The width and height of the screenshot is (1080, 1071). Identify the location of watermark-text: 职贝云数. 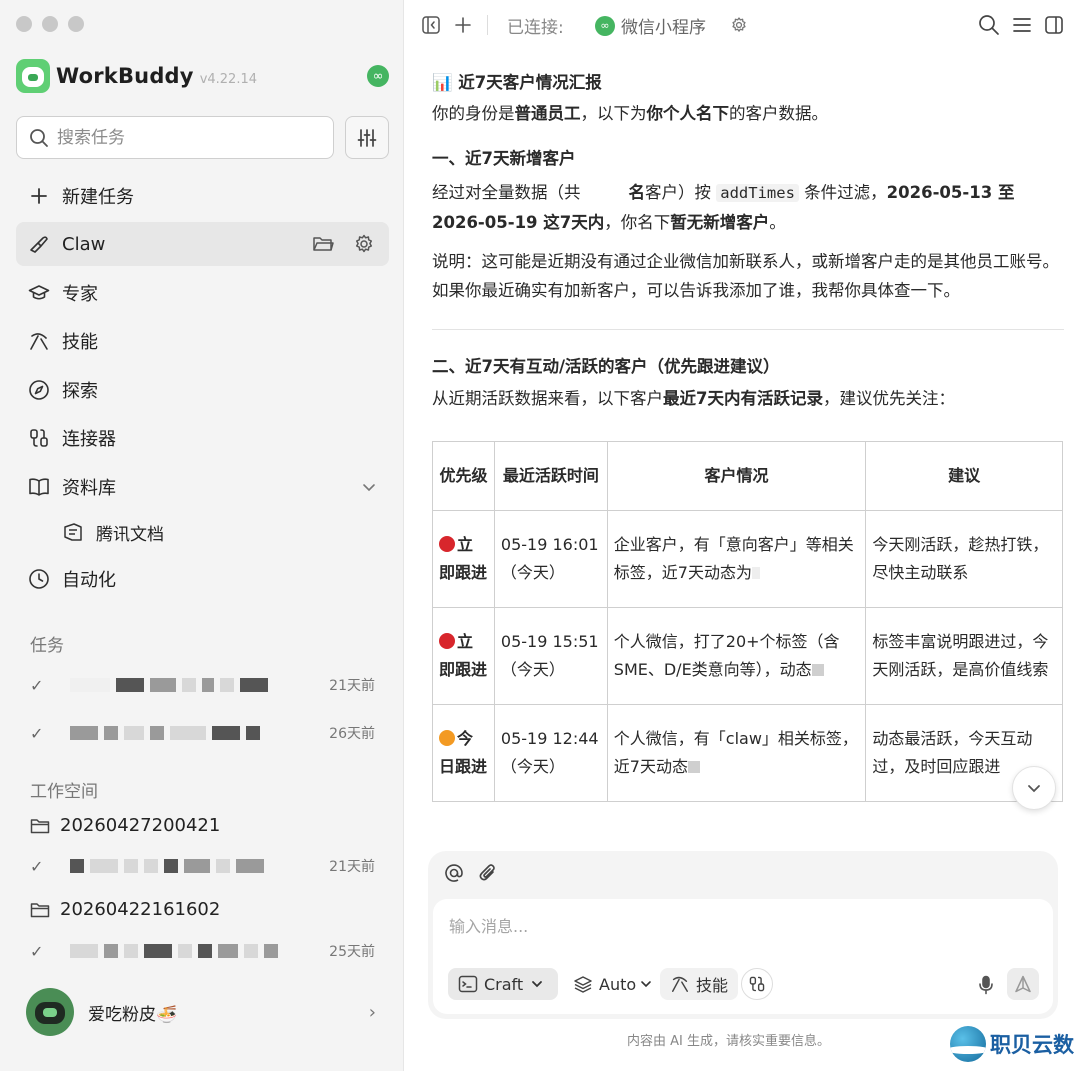
(1032, 1045).